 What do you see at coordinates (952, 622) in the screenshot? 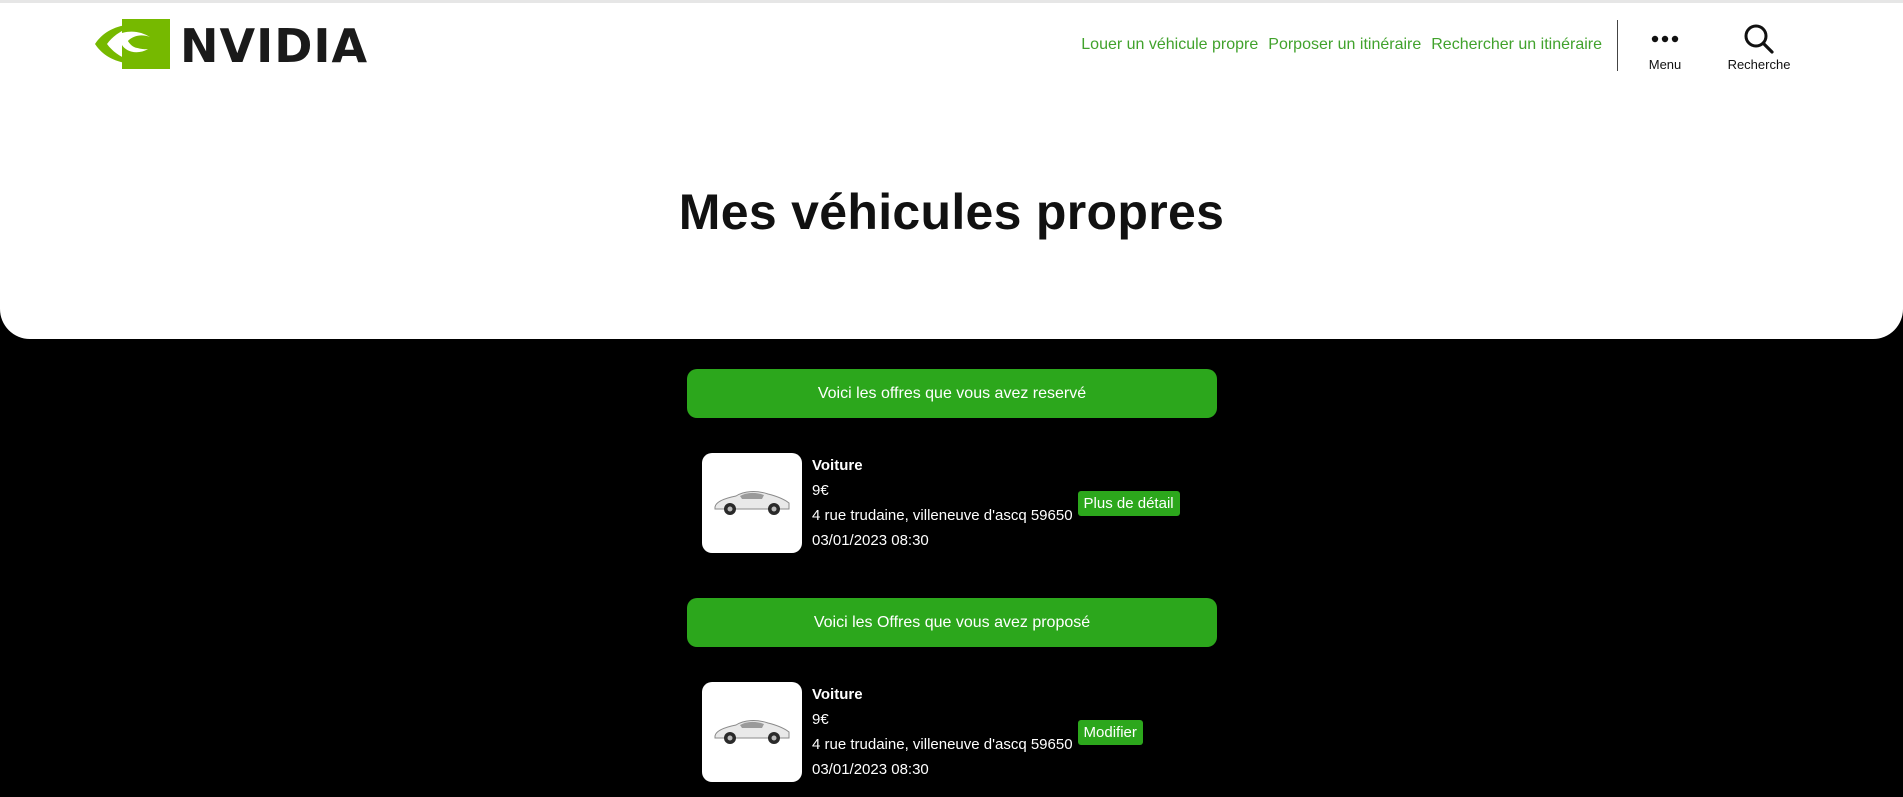
I see `proposed-offers-banner: Voici les Offres que vous avez proposé` at bounding box center [952, 622].